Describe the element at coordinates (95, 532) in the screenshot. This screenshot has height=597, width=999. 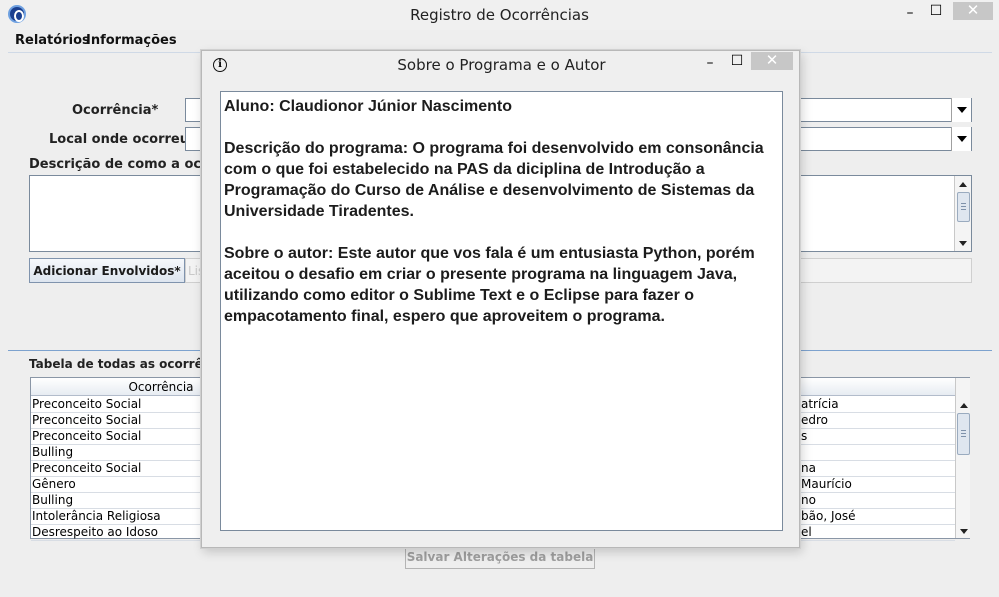
I see `cell-ocorrencia: Desrespeito ao Idoso` at that location.